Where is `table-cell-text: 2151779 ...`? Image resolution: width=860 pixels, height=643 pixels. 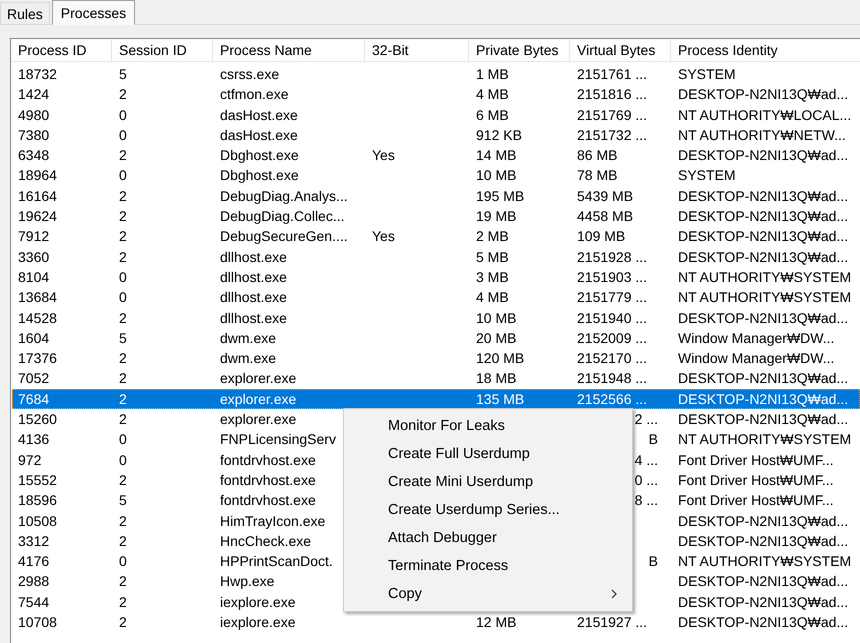
table-cell-text: 2151779 ... is located at coordinates (612, 298).